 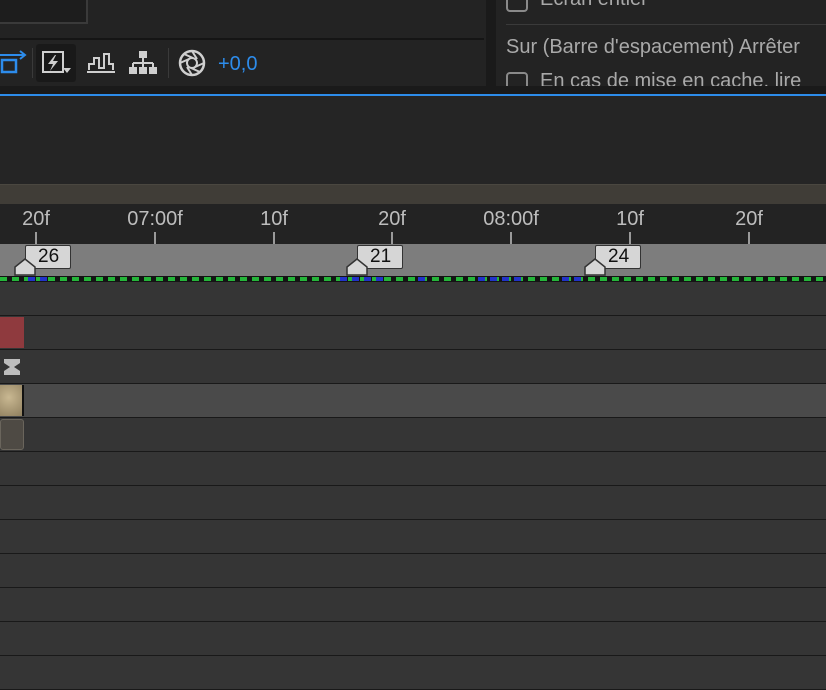 I want to click on marker-track: 26 21 24, so click(x=413, y=260).